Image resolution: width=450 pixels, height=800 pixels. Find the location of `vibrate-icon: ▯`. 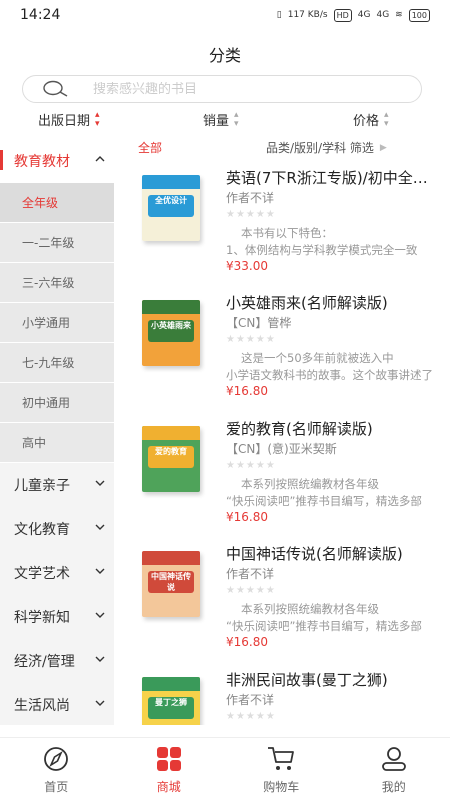

vibrate-icon: ▯ is located at coordinates (279, 15).